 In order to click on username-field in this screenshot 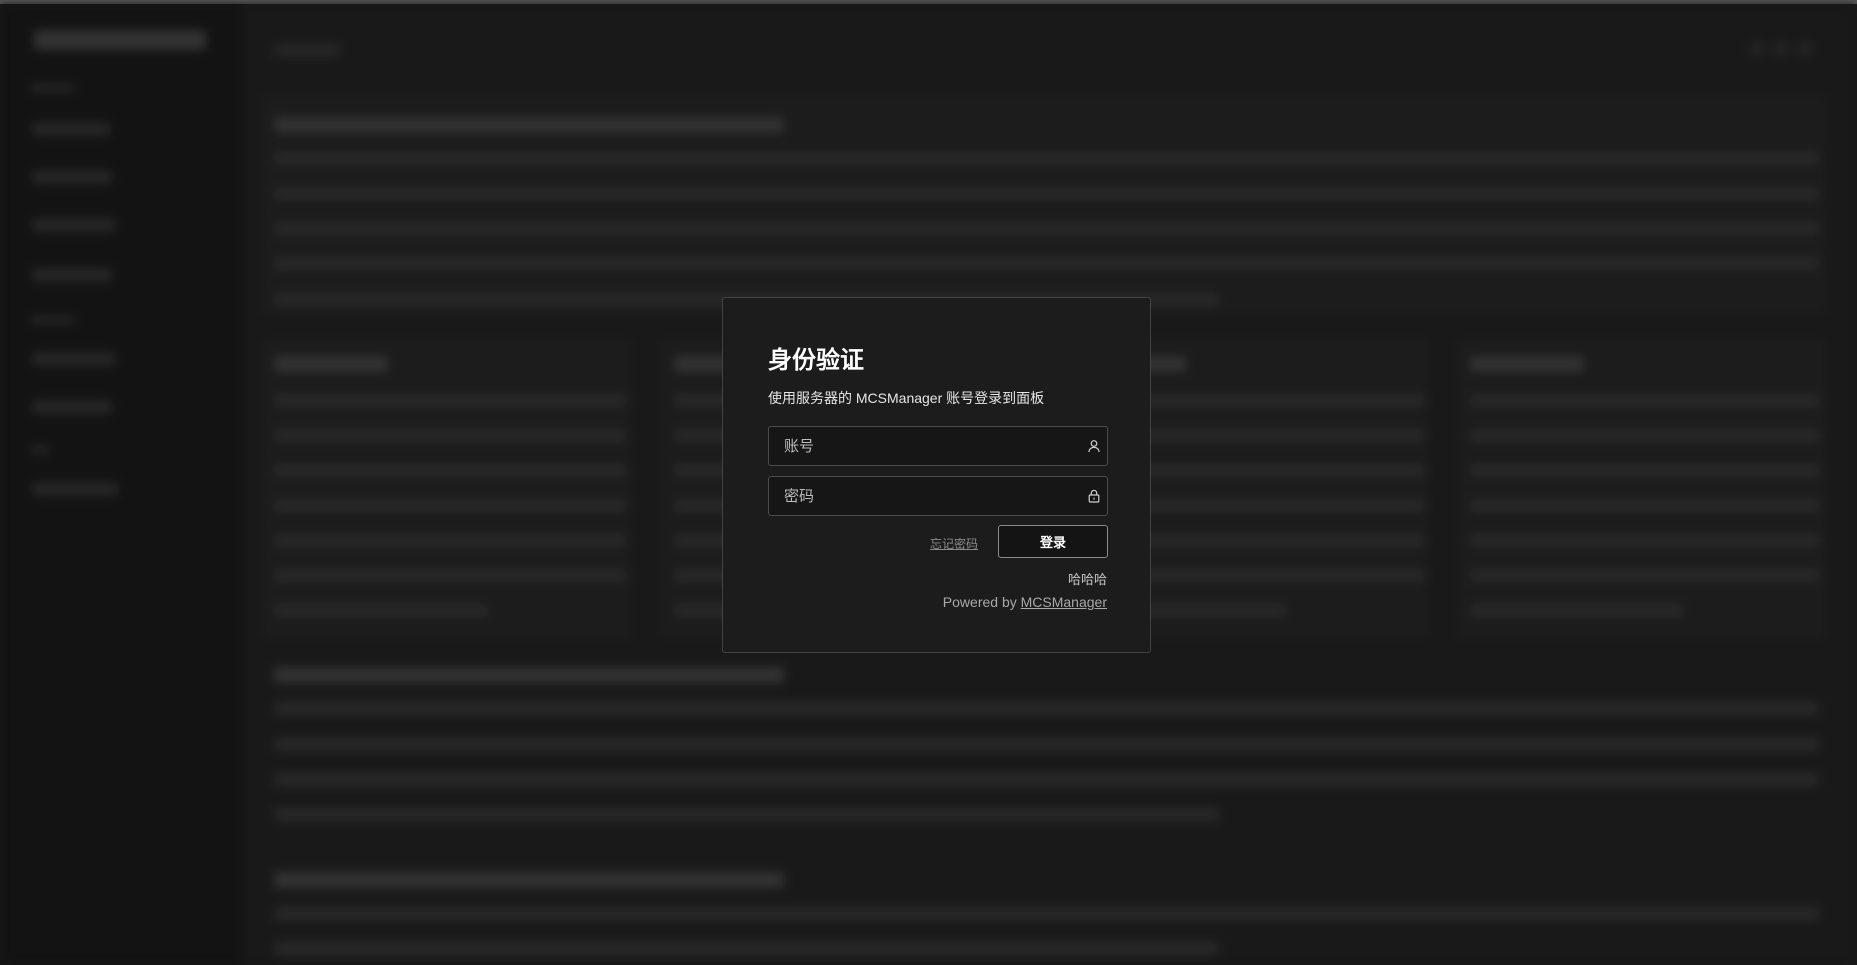, I will do `click(938, 446)`.